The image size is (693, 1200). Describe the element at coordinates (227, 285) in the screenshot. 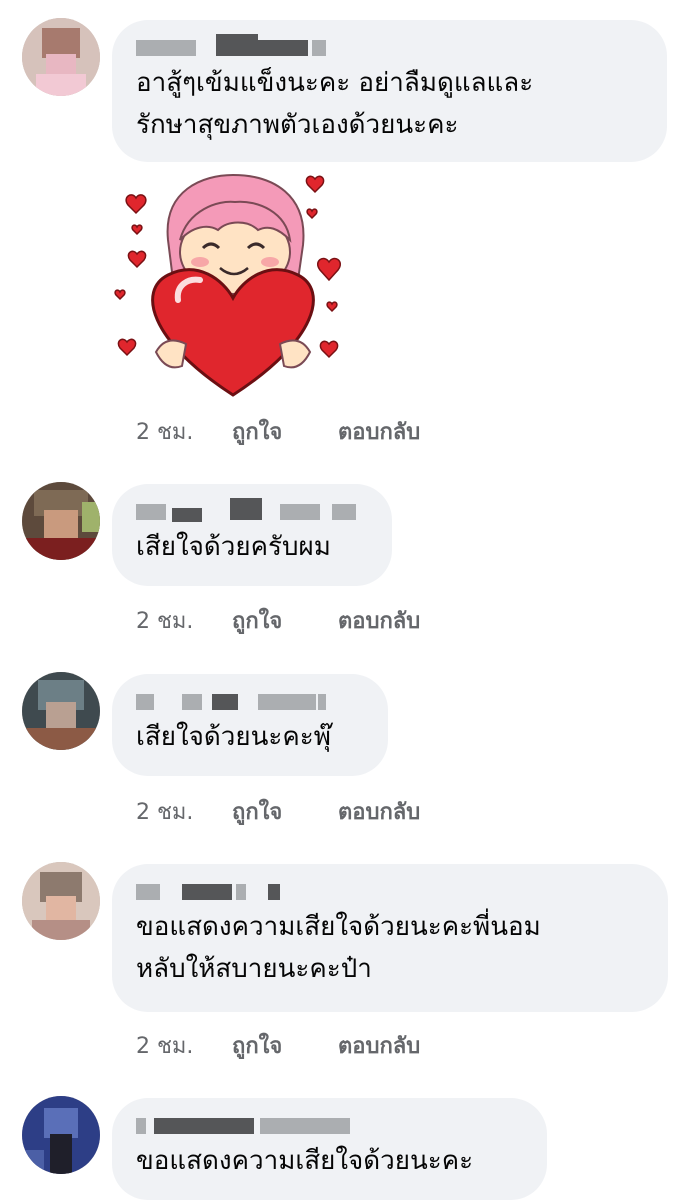

I see `heart-hug-girl-sticker-icon` at that location.